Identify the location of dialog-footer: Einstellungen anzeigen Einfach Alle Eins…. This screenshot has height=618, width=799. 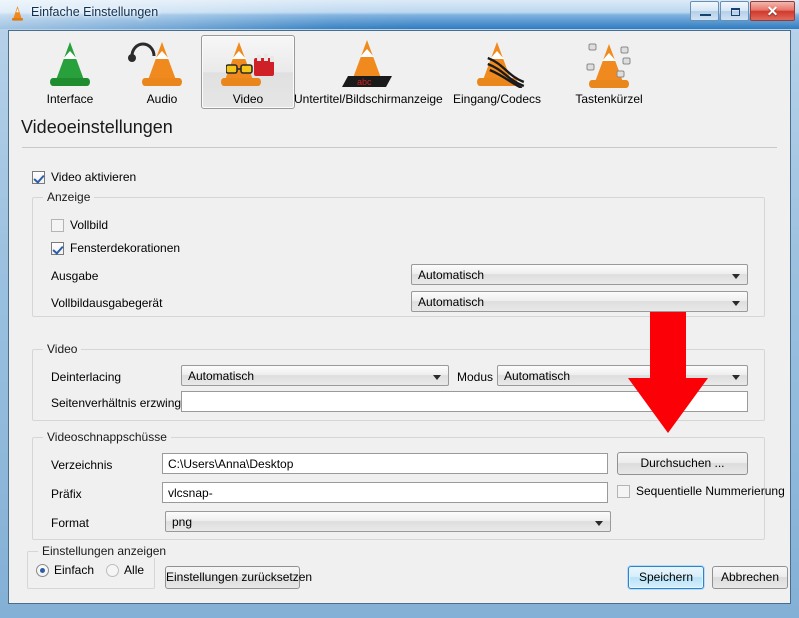
(399, 573).